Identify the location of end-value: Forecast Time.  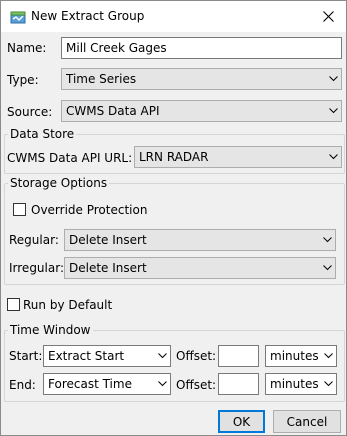
(90, 384).